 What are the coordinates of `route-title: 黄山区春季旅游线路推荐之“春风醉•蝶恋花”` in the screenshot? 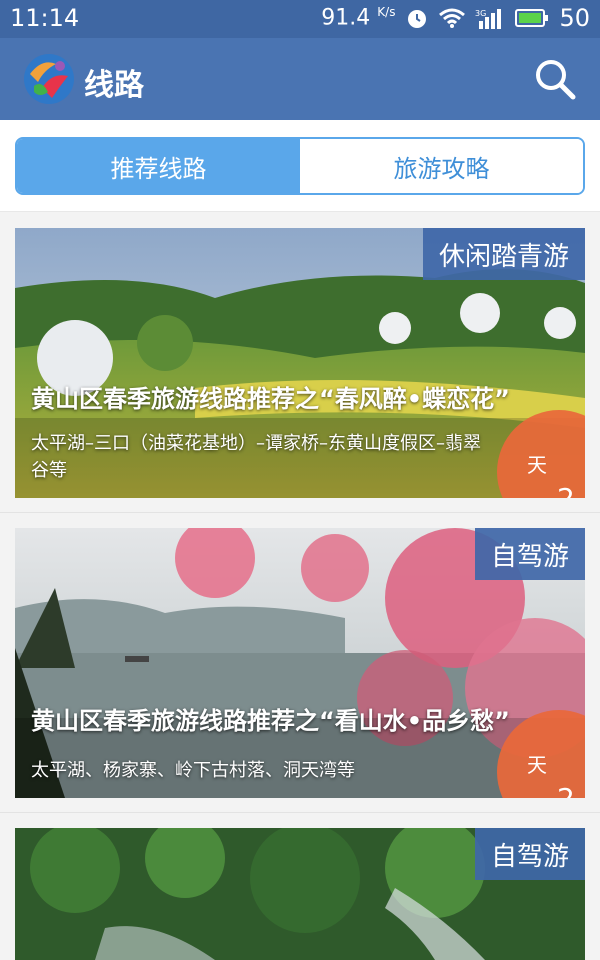 It's located at (270, 399).